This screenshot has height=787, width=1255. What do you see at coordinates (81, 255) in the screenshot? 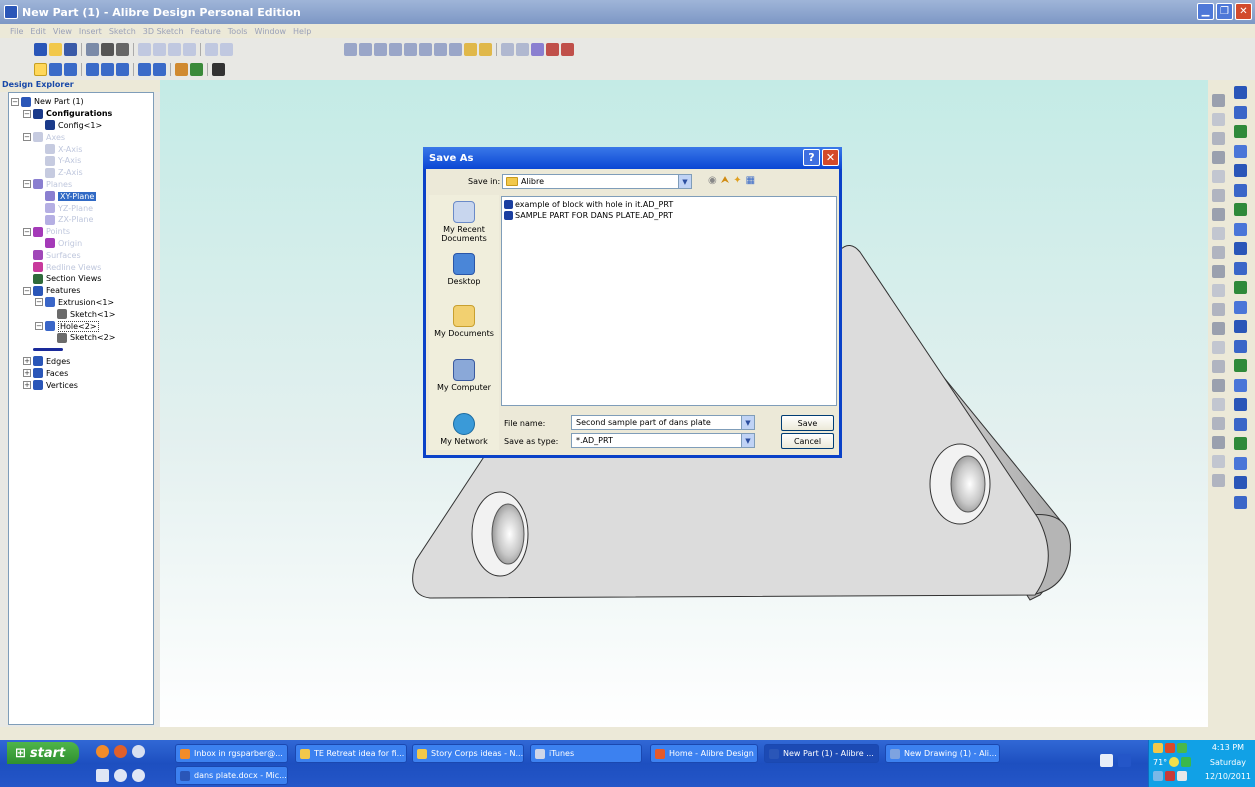
I see `tree-item: Surfaces` at bounding box center [81, 255].